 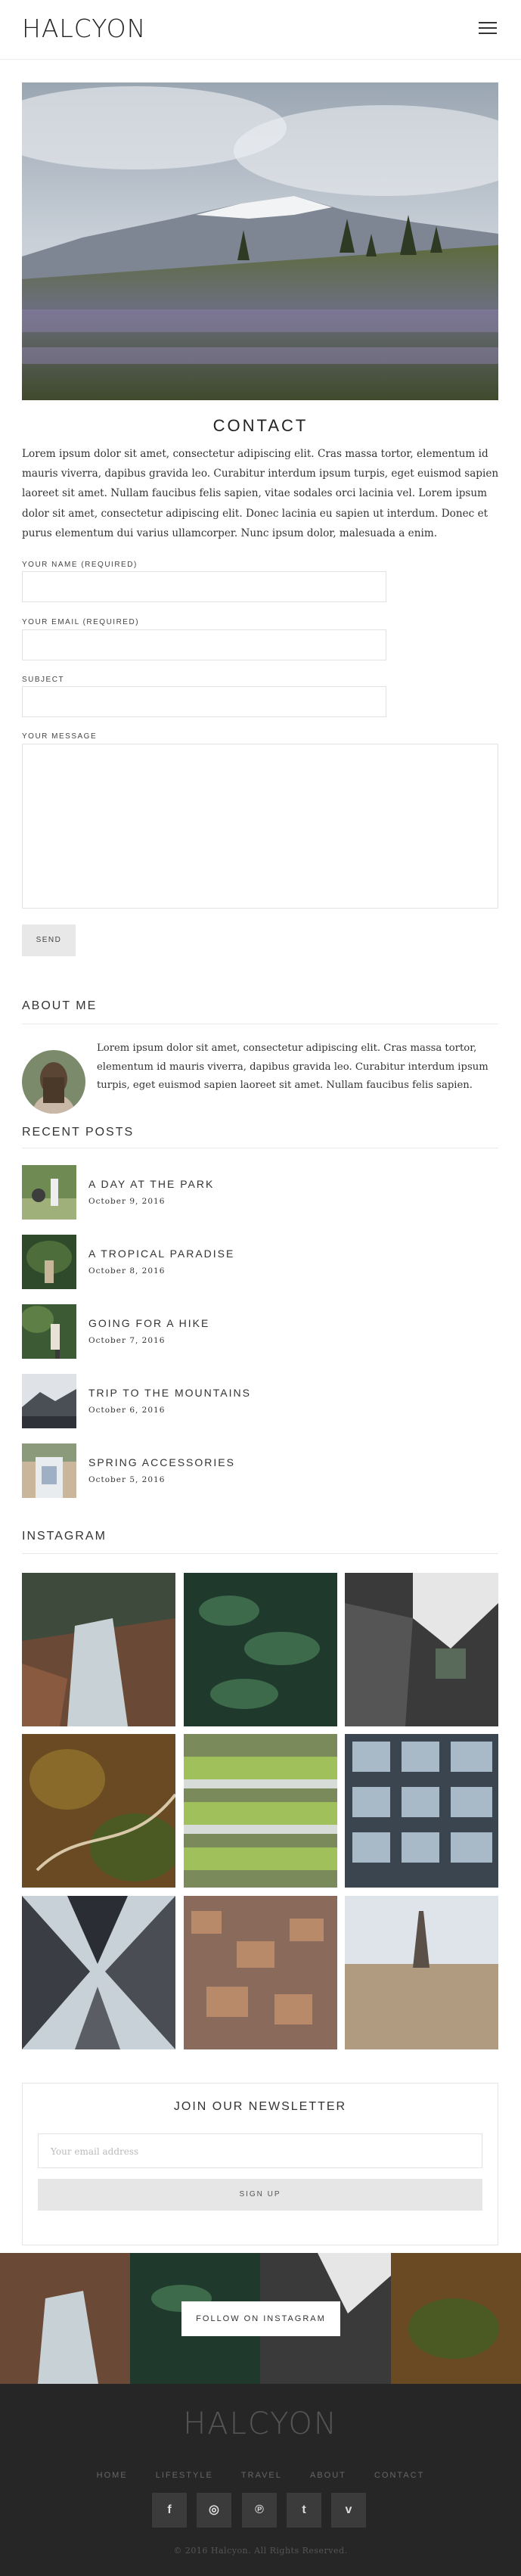 I want to click on recent-posts-title: RECENT POSTS, so click(x=78, y=1132).